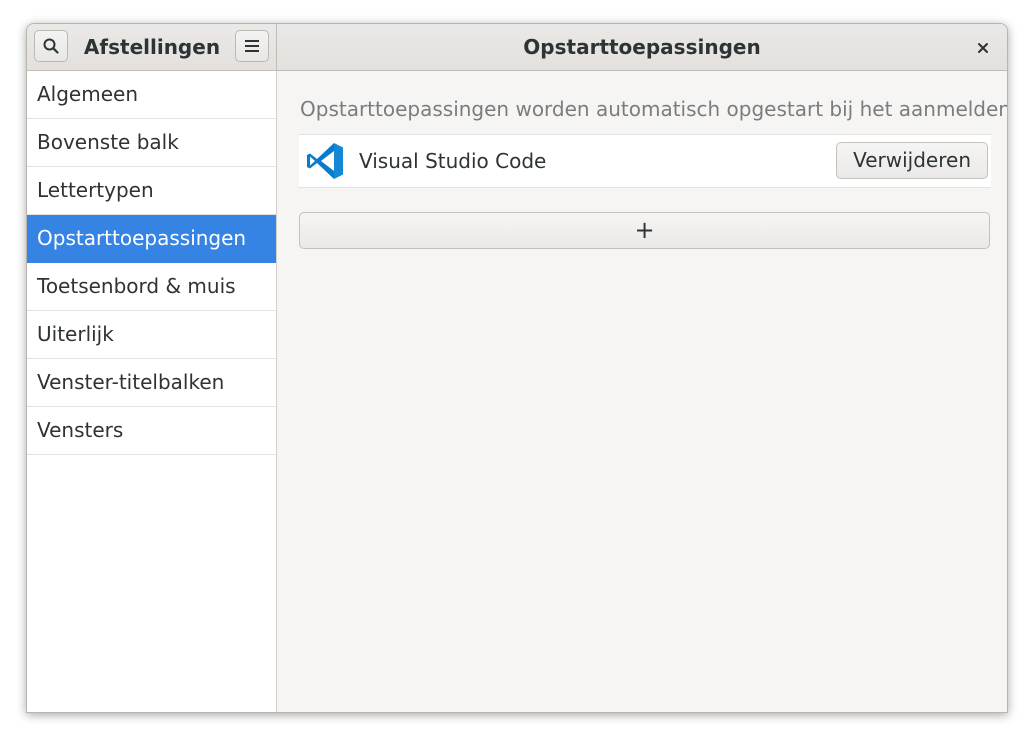 This screenshot has height=739, width=1032. Describe the element at coordinates (151, 383) in the screenshot. I see `sidebar-item-venster-titelbalken: Venster-titelbalken` at that location.